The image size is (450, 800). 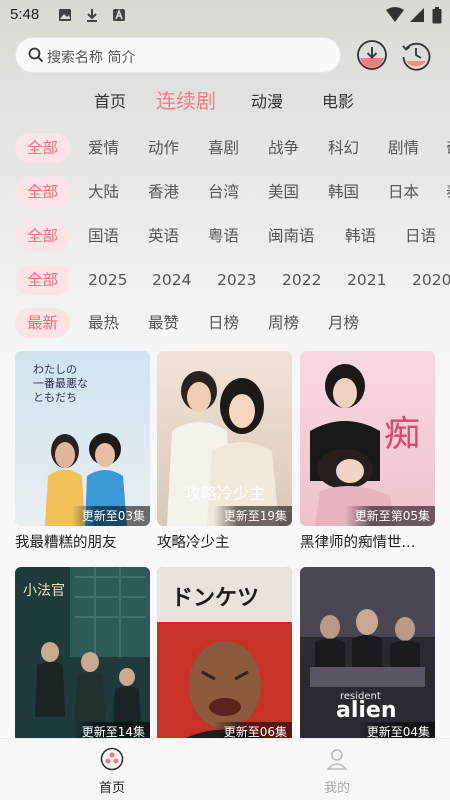 What do you see at coordinates (267, 100) in the screenshot?
I see `tab-anime: 动漫` at bounding box center [267, 100].